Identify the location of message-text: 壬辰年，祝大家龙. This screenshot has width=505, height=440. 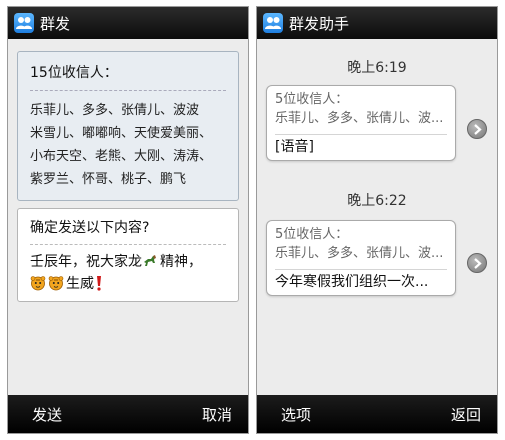
(86, 262).